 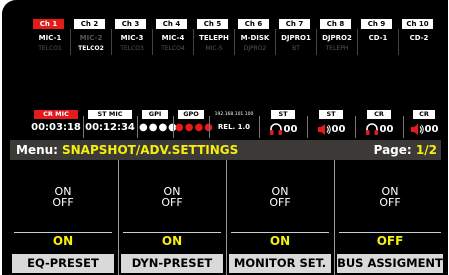 I want to click on channel-3: Ch 3 MIC-3 TELCO3, so click(x=131, y=38).